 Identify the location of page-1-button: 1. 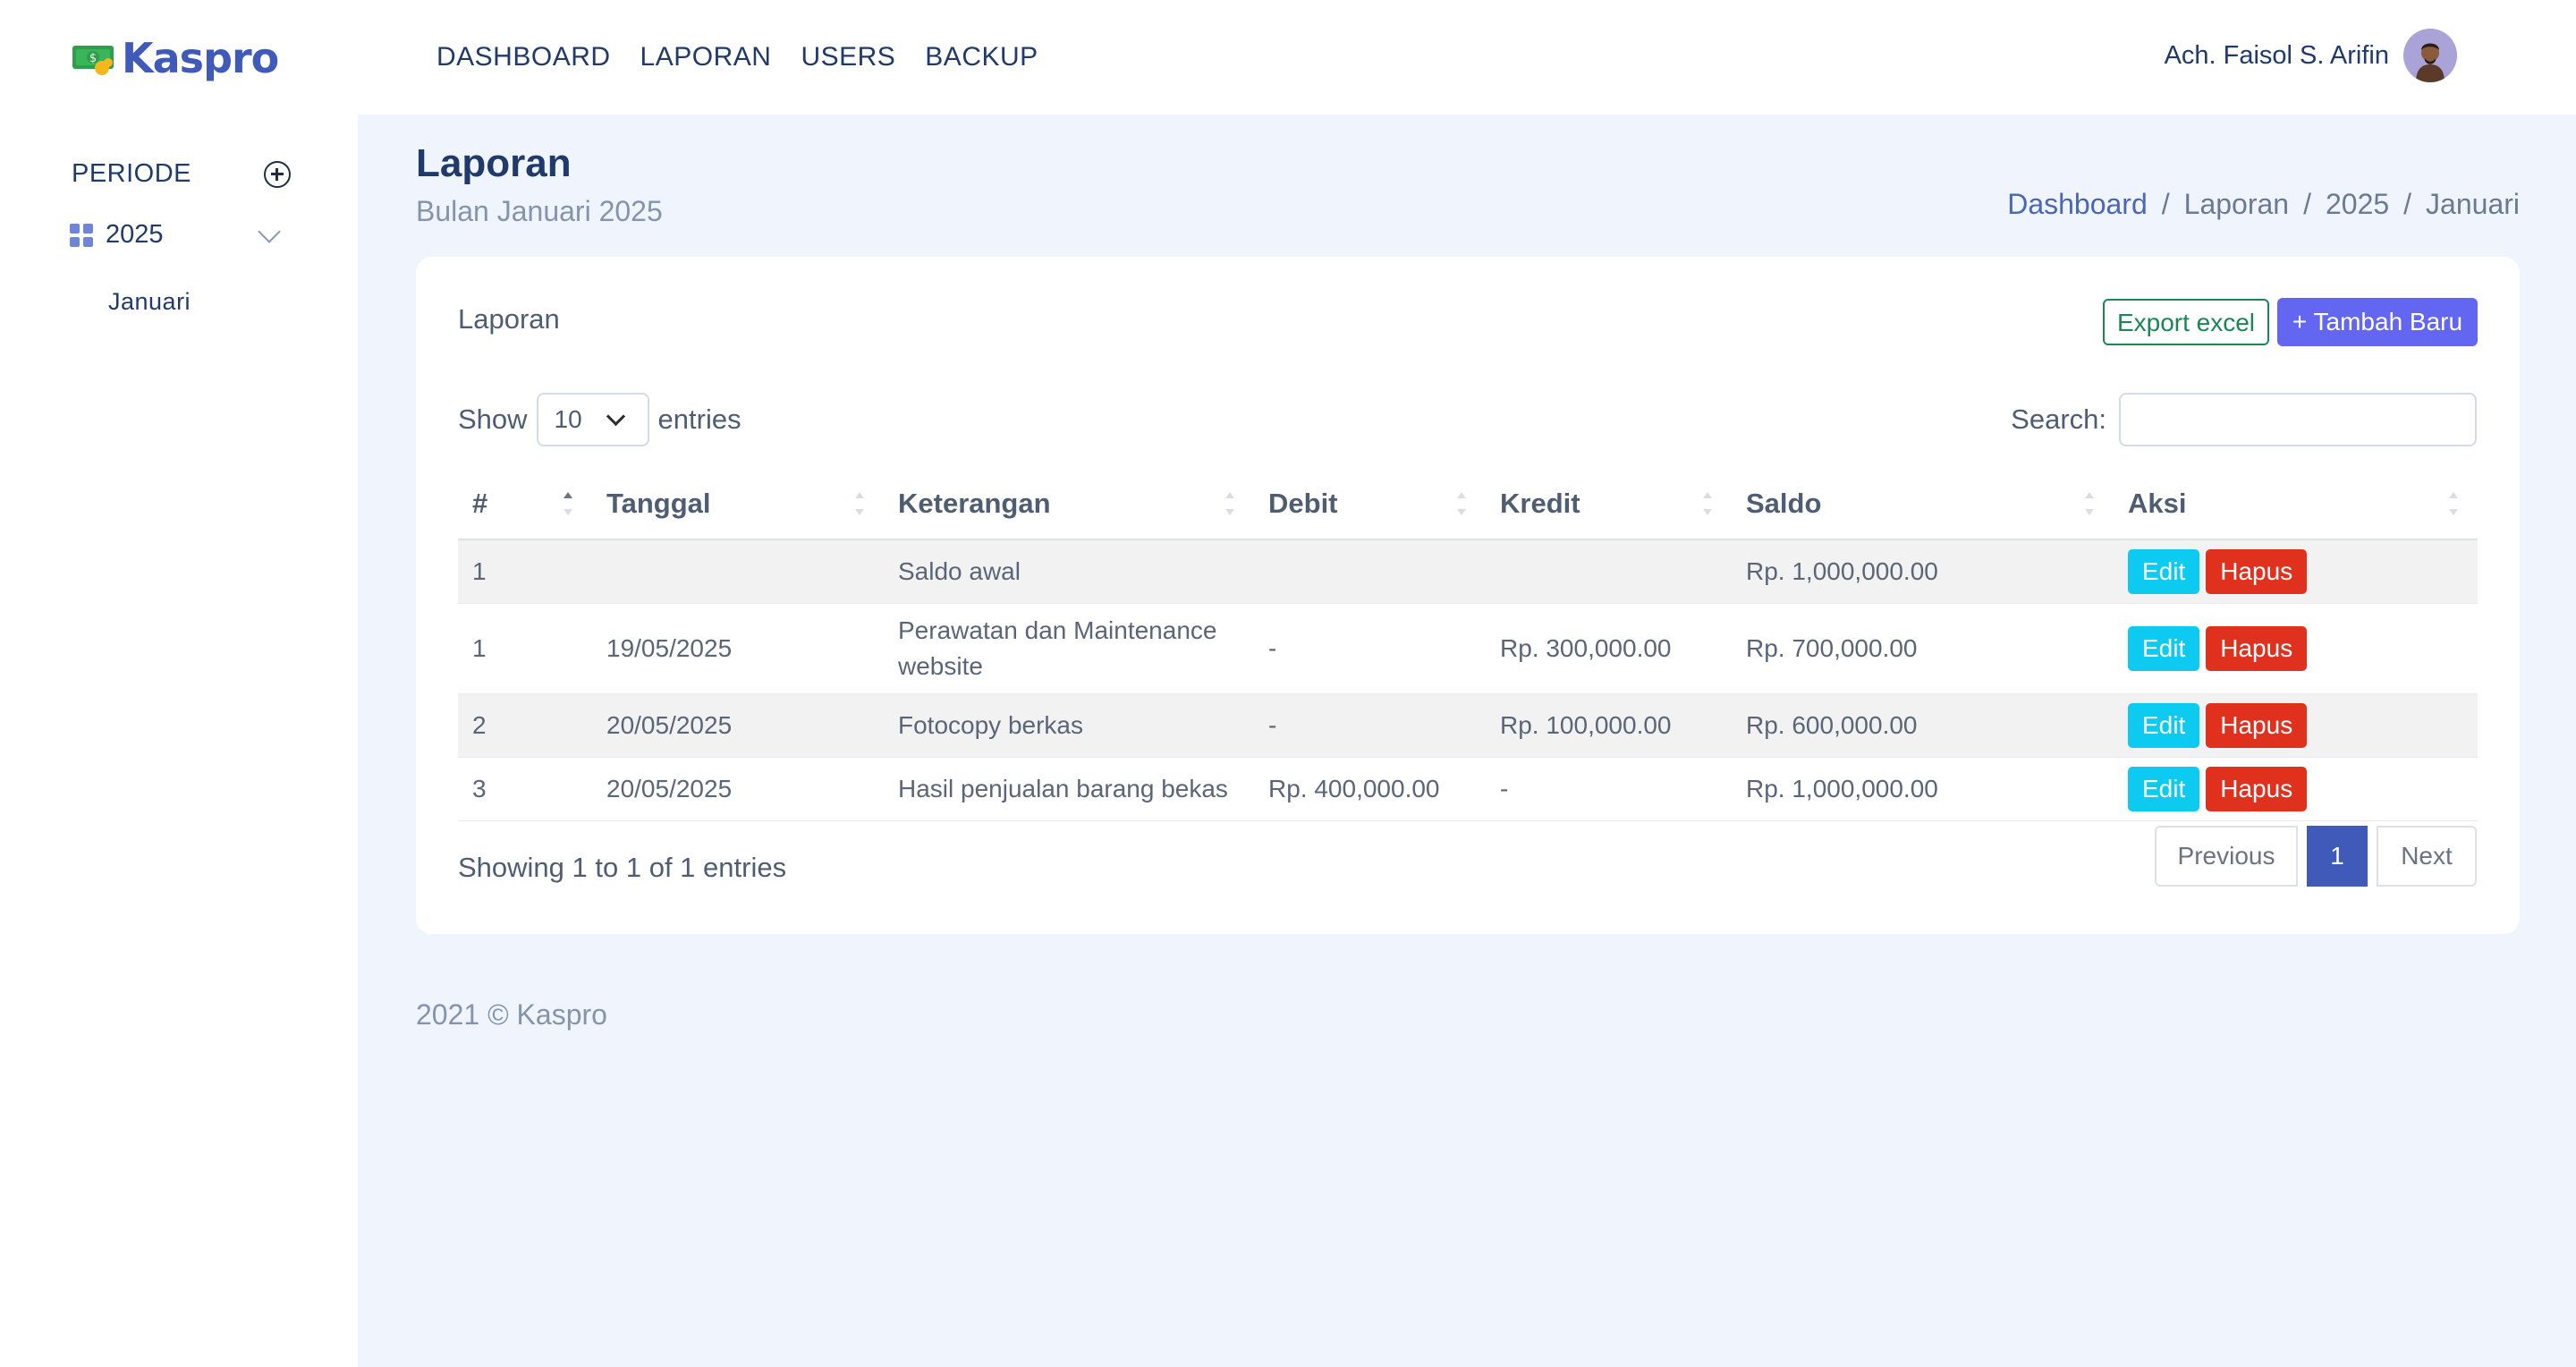
(2337, 856).